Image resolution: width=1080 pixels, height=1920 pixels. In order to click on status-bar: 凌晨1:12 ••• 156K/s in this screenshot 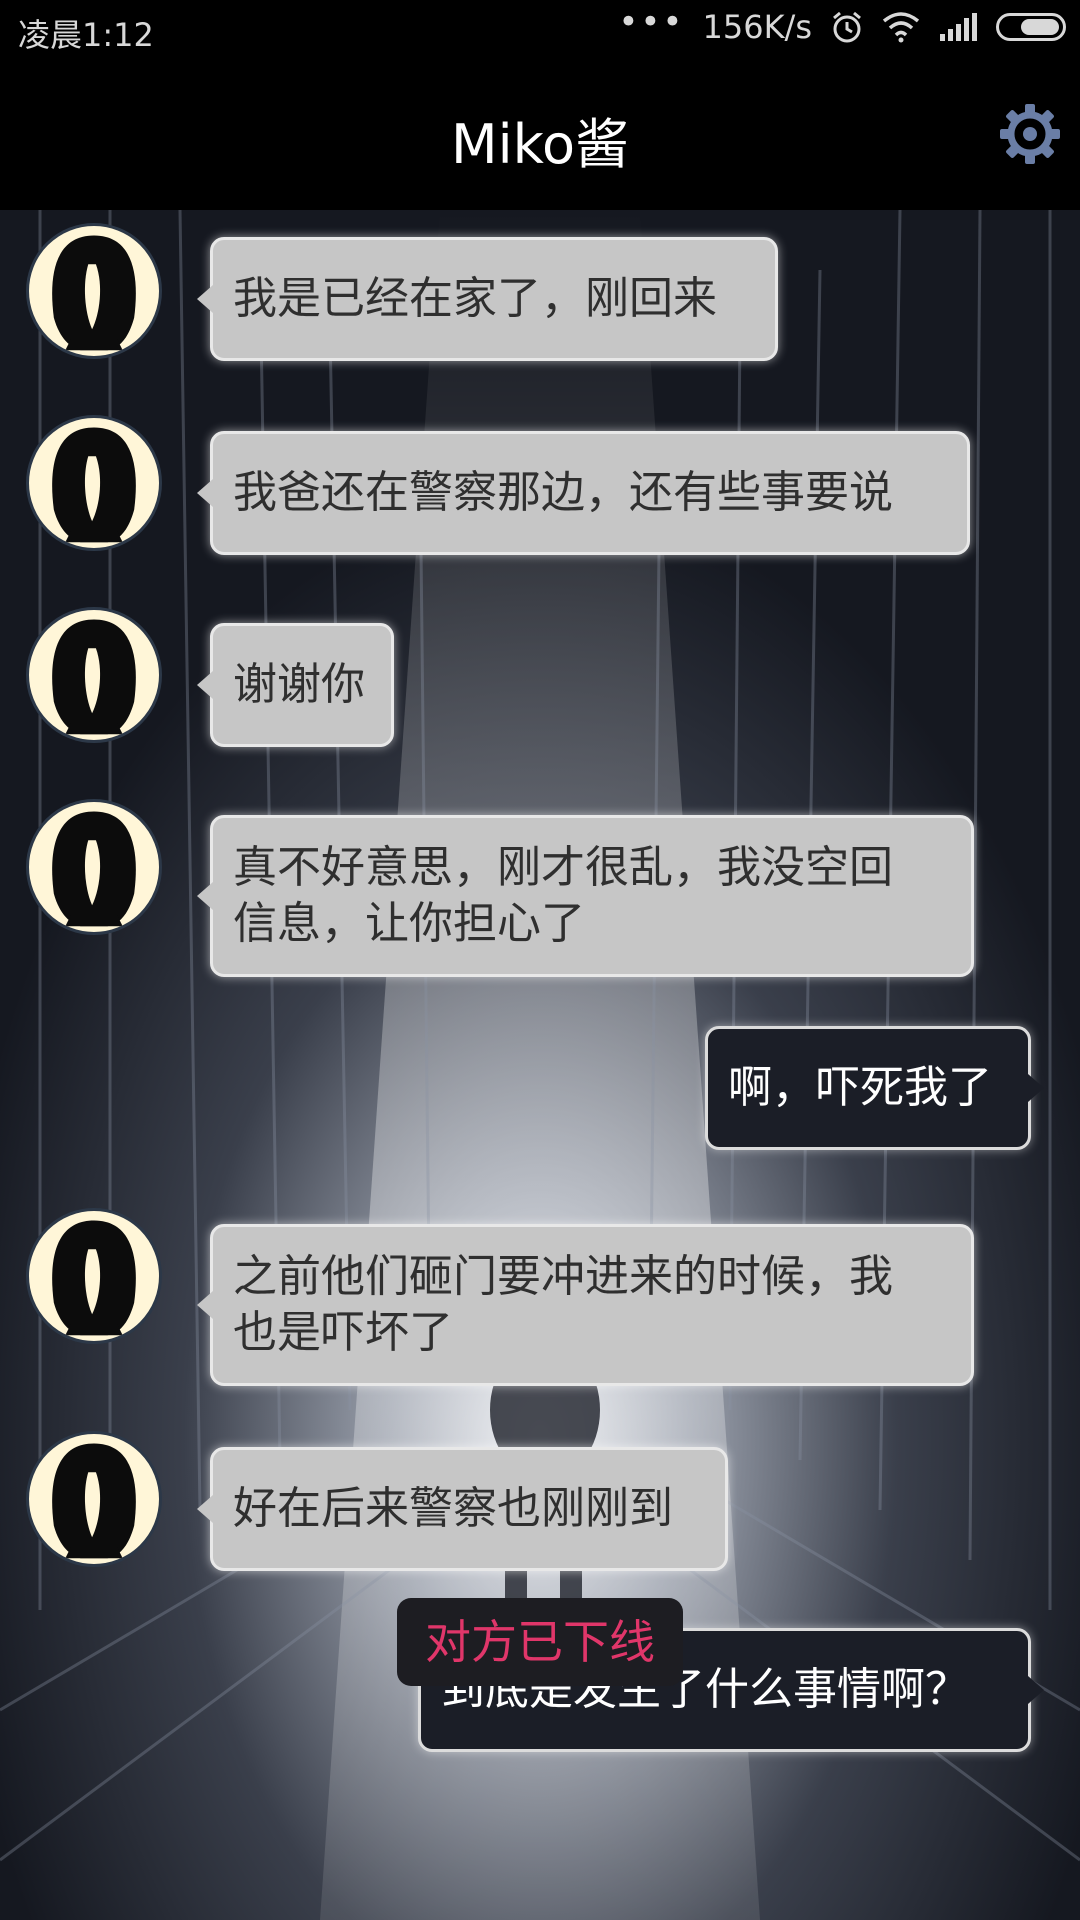, I will do `click(540, 31)`.